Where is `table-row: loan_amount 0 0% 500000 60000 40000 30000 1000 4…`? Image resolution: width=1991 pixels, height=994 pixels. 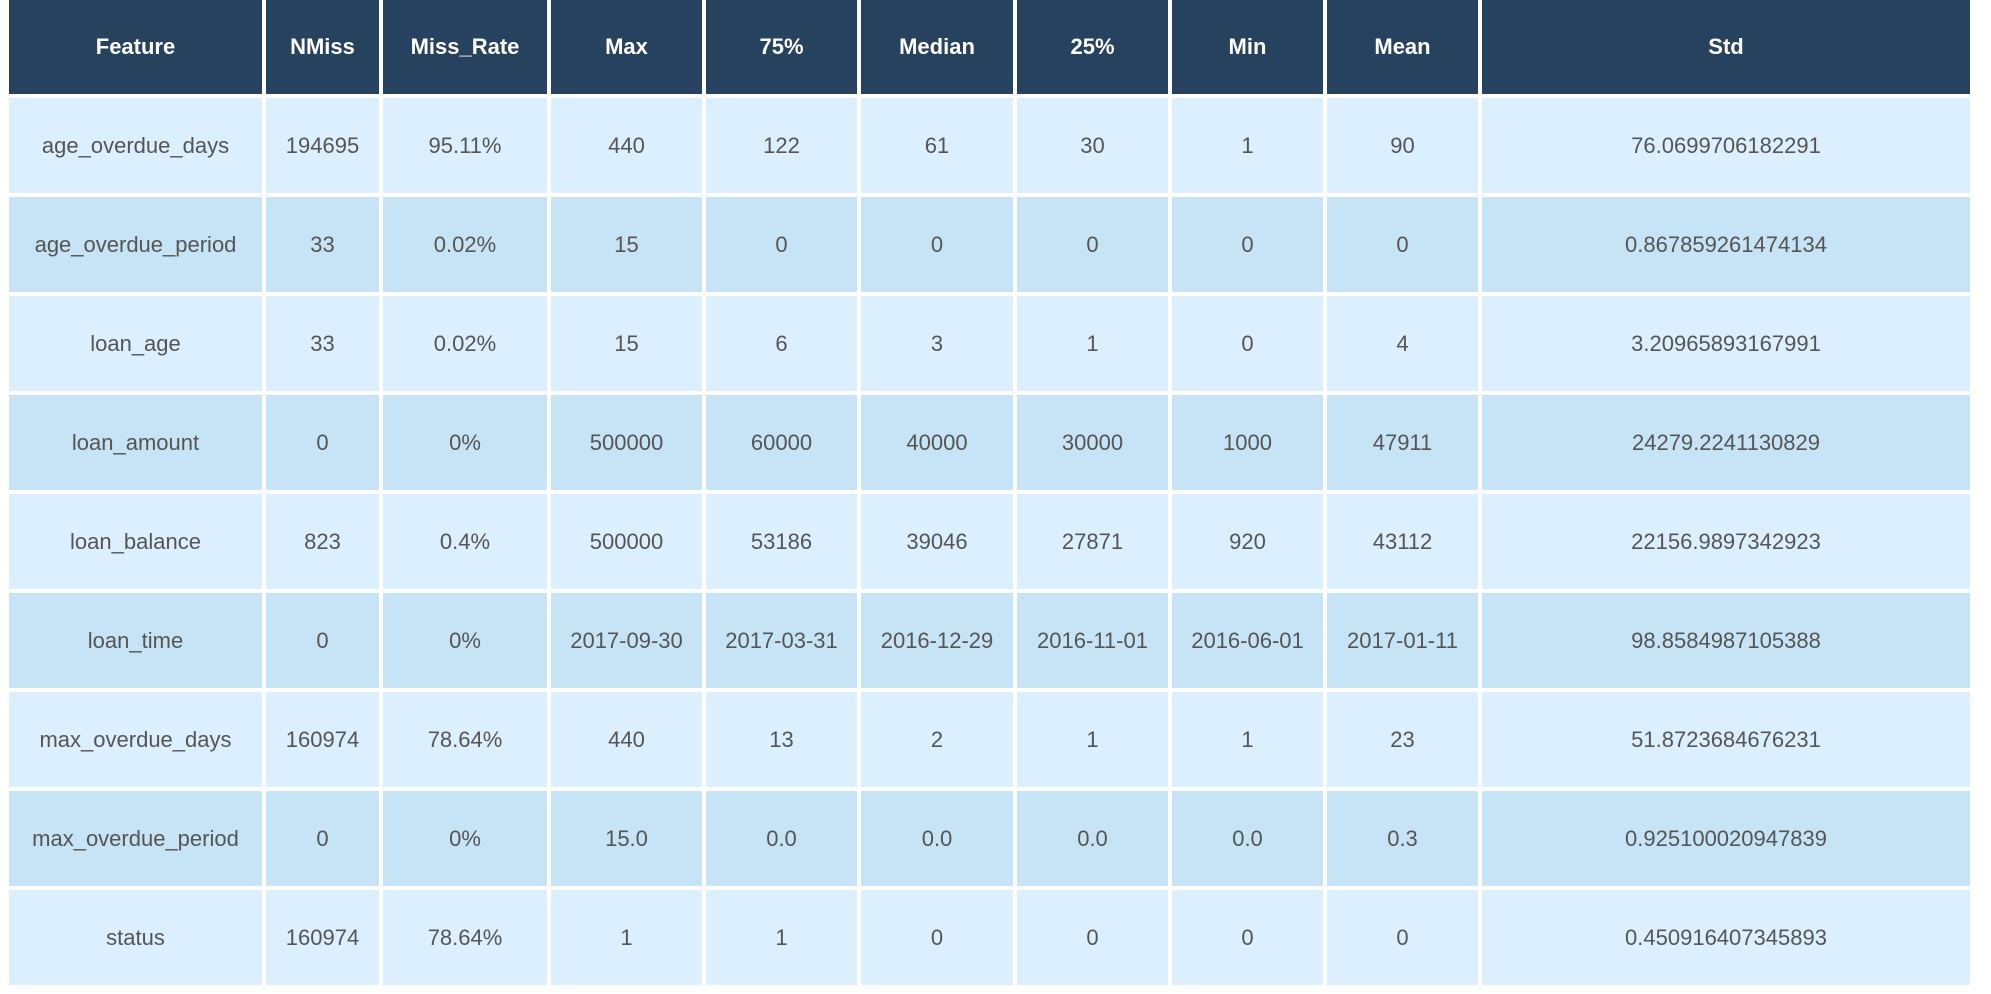
table-row: loan_amount 0 0% 500000 60000 40000 30000 1000 4… is located at coordinates (989, 442).